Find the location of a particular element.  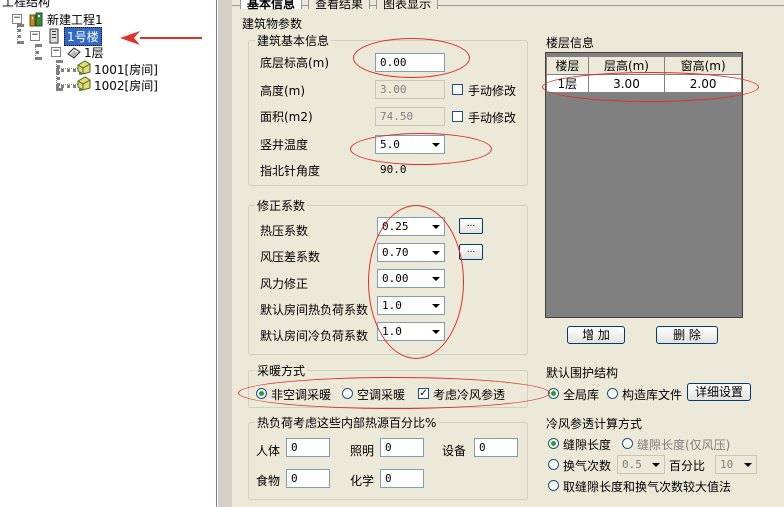

floor-collapse-toggle: − is located at coordinates (56, 52).